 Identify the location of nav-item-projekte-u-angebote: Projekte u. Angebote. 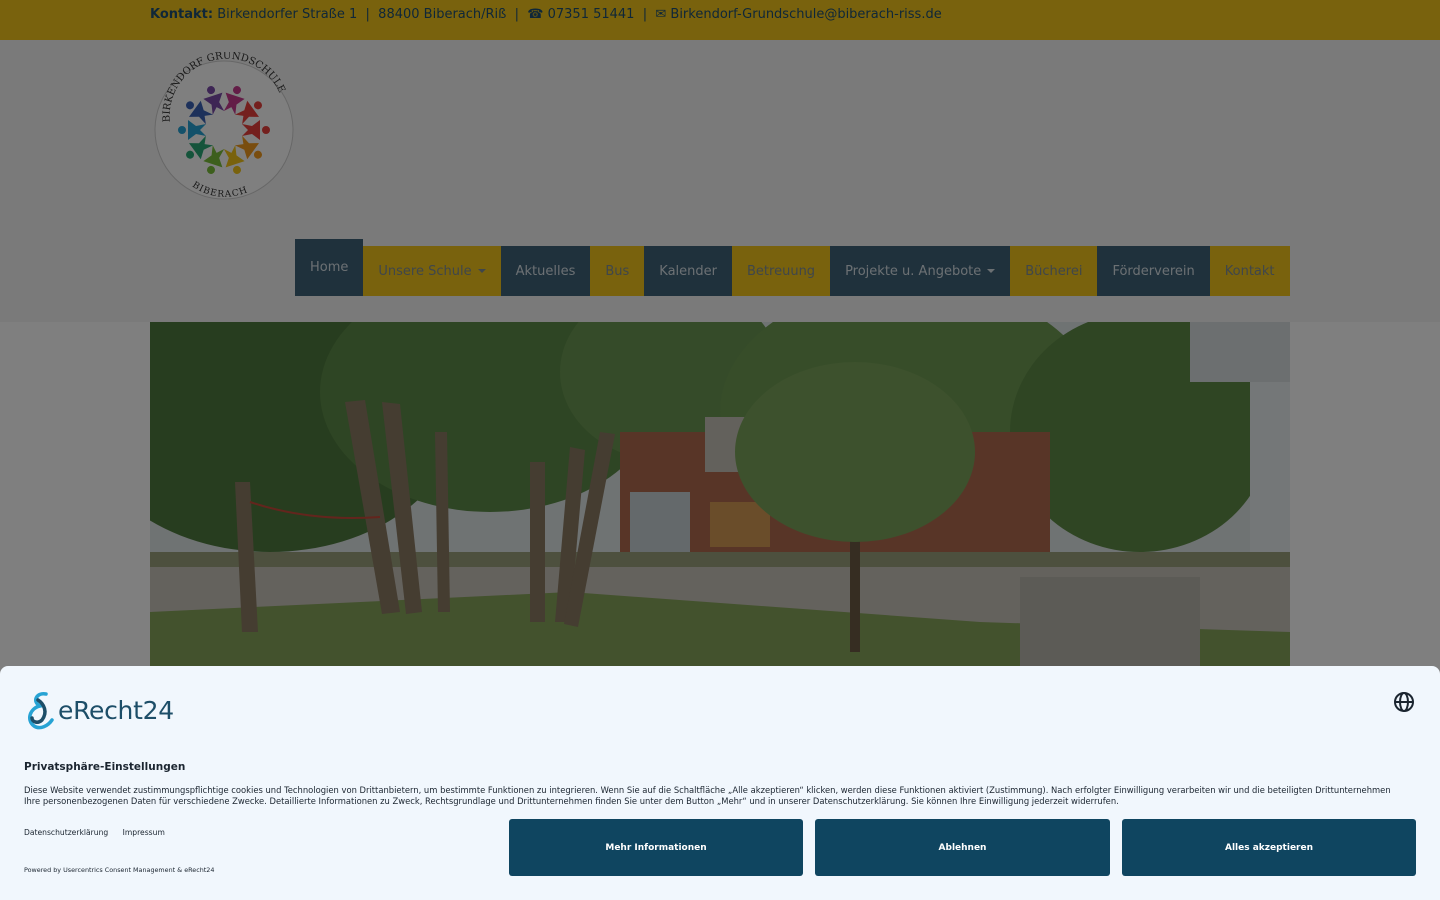
(920, 271).